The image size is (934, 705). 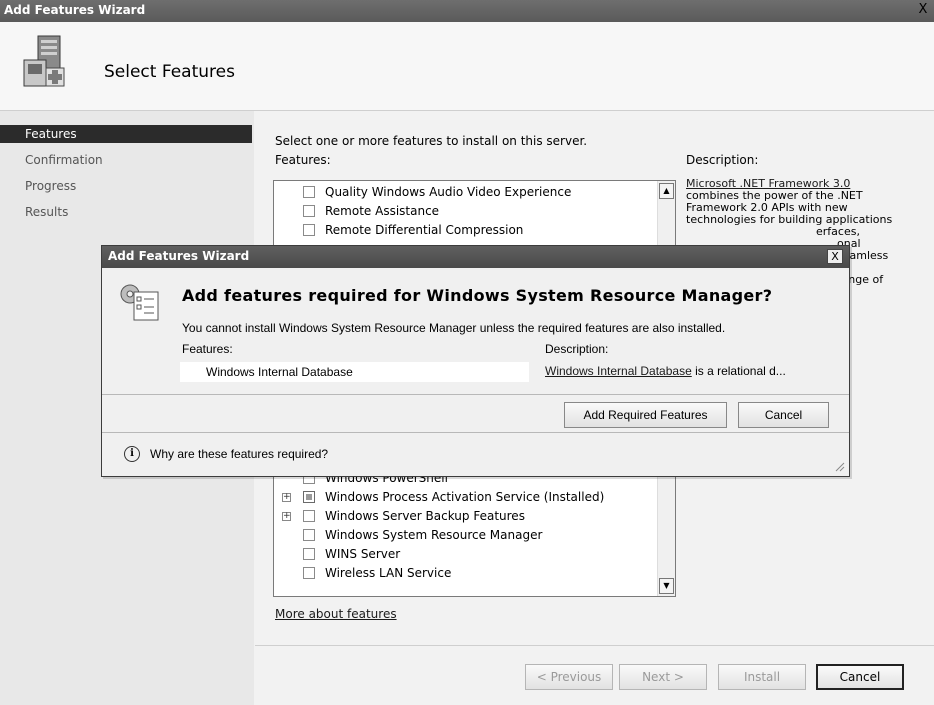 I want to click on features-label: Features:, so click(x=303, y=160).